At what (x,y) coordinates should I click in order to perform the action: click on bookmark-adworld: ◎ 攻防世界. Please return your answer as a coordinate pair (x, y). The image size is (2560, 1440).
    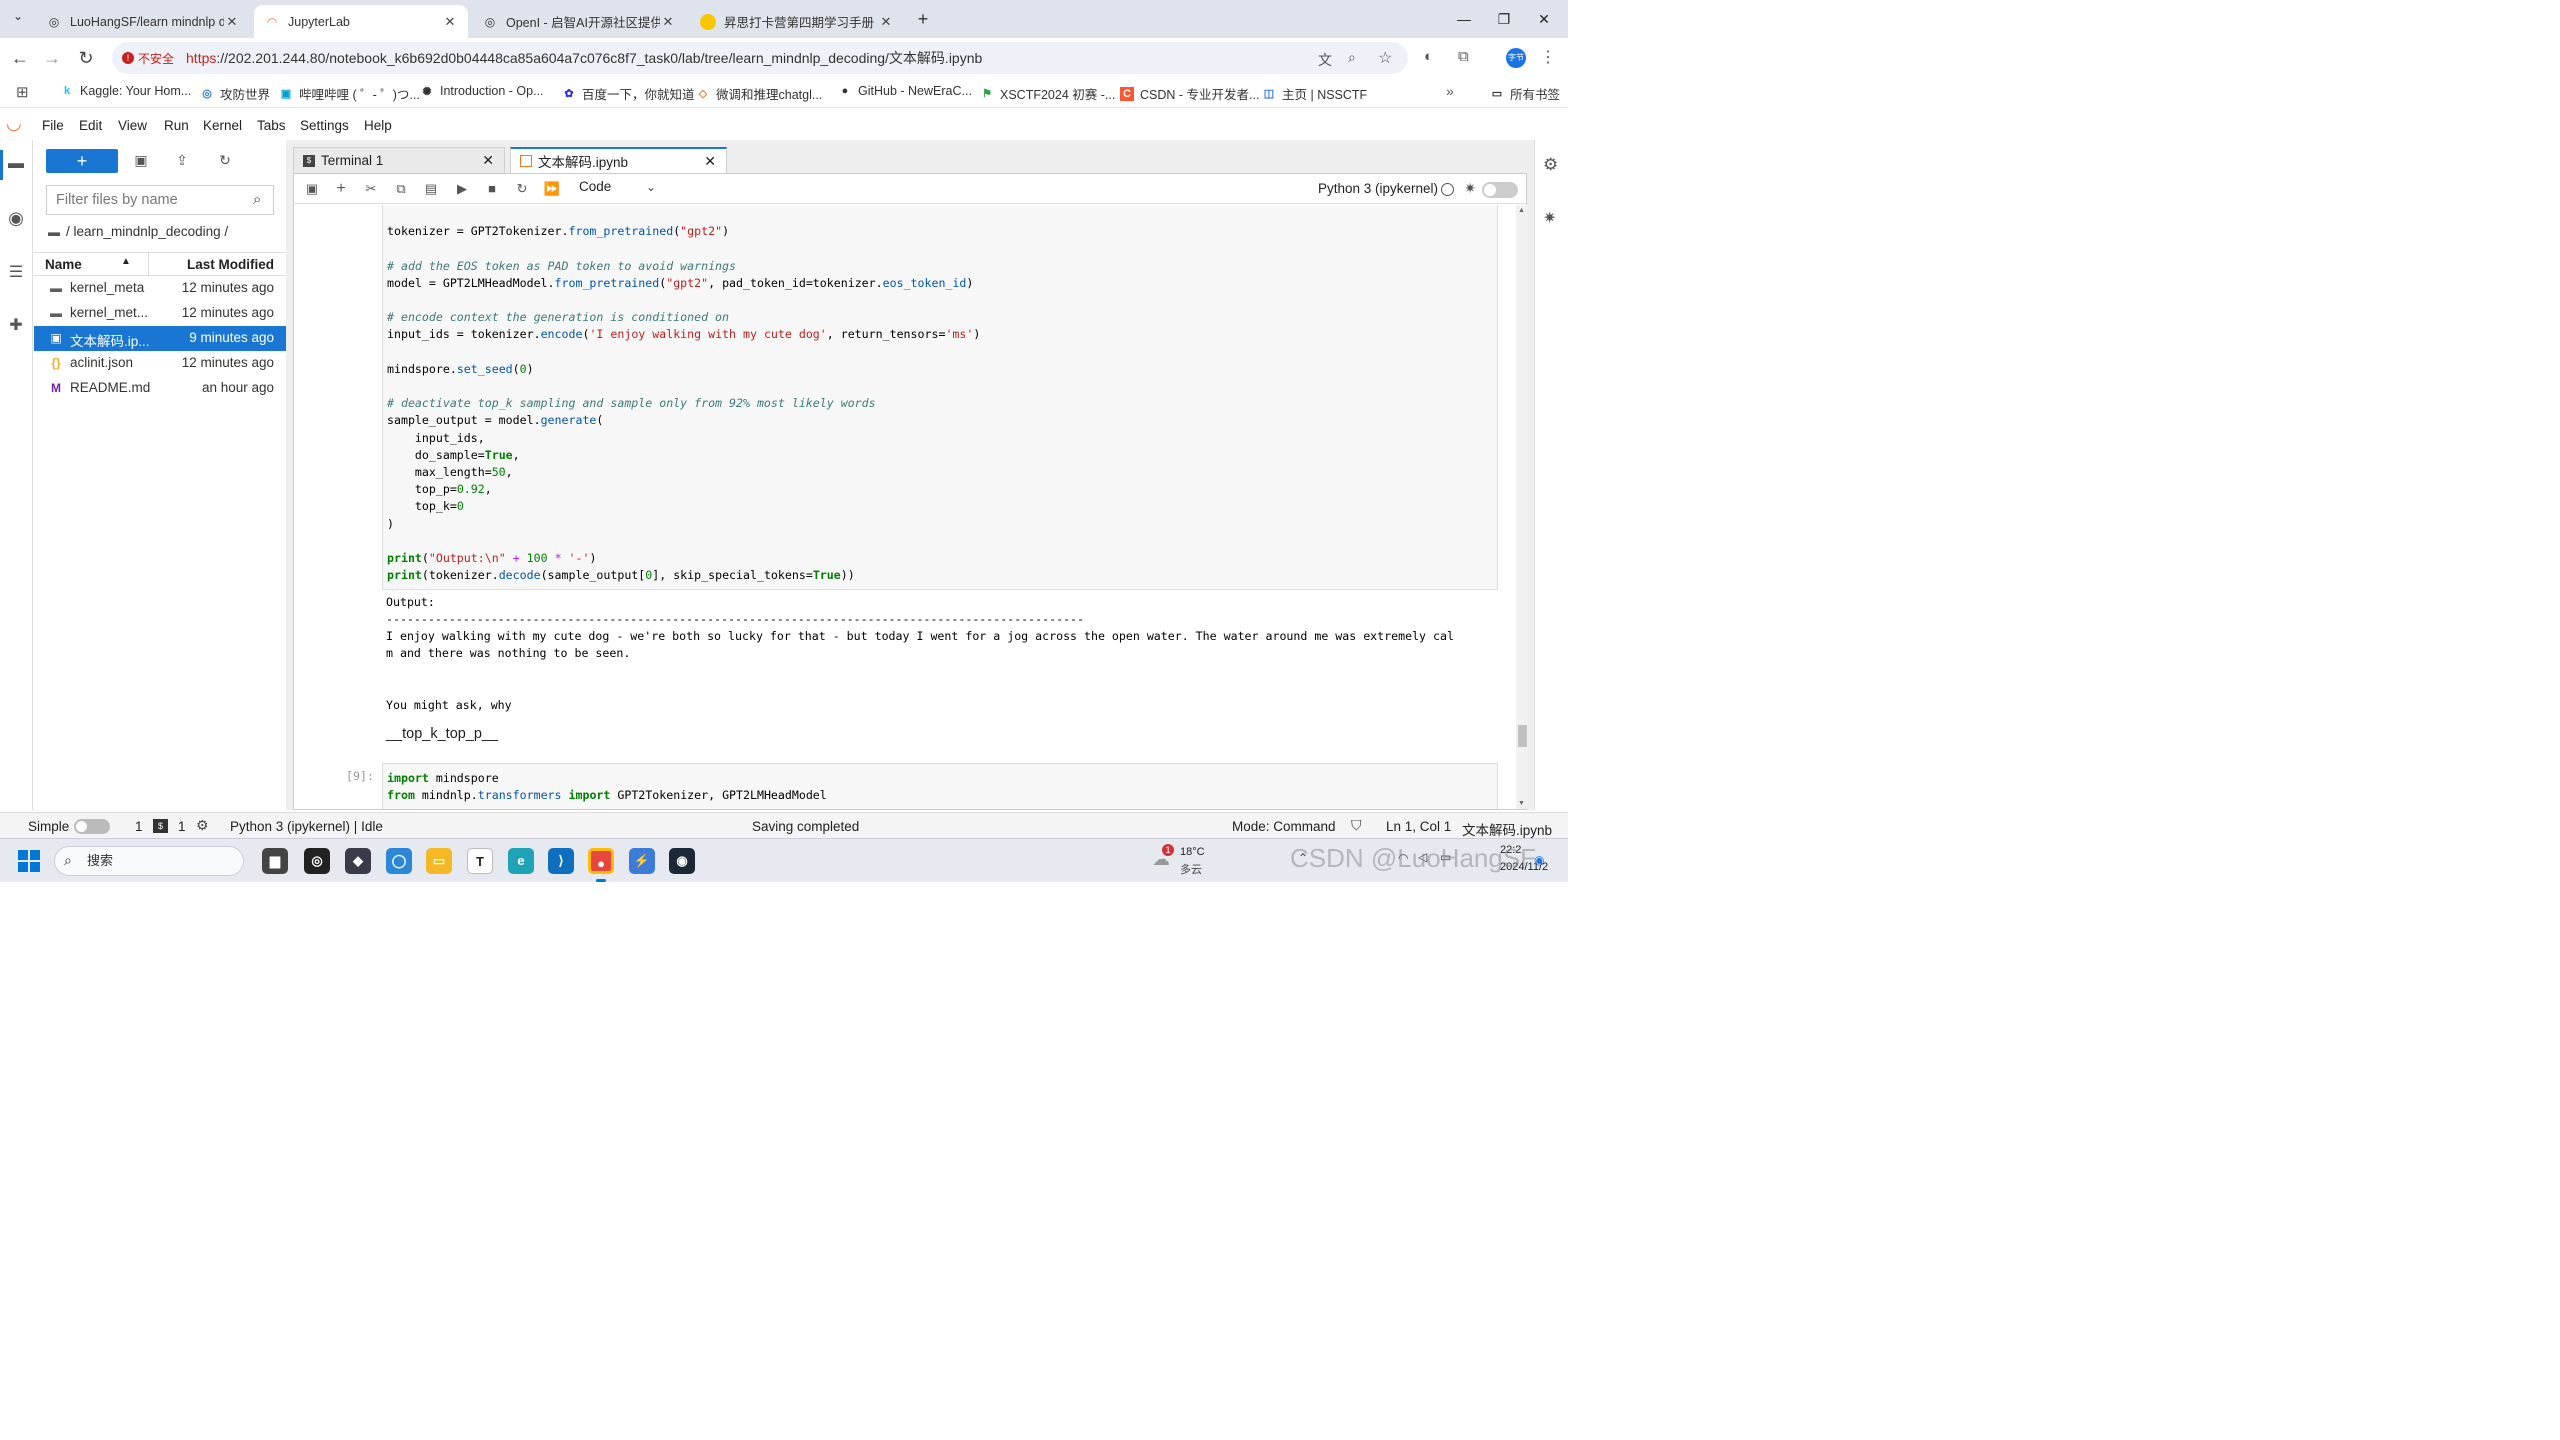
    Looking at the image, I should click on (235, 93).